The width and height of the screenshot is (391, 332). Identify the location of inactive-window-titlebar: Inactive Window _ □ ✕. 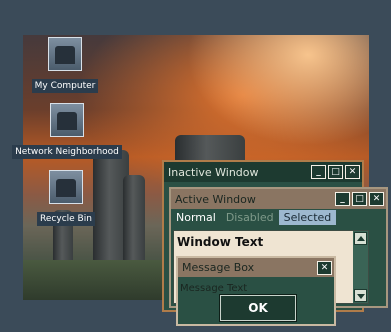
(263, 172).